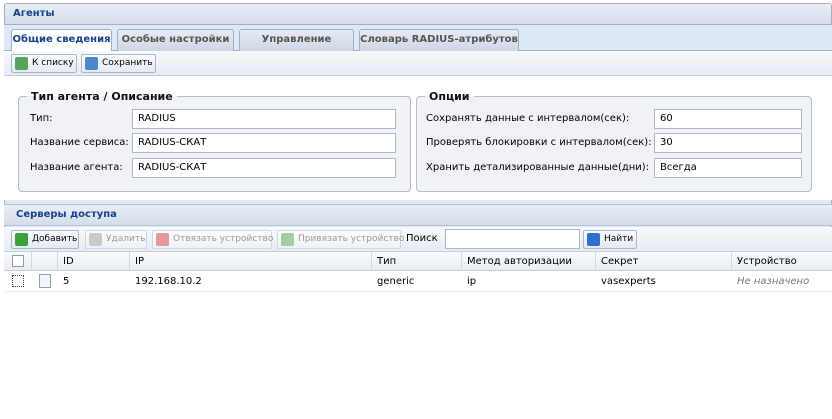  What do you see at coordinates (66, 281) in the screenshot?
I see `cell-id: 5` at bounding box center [66, 281].